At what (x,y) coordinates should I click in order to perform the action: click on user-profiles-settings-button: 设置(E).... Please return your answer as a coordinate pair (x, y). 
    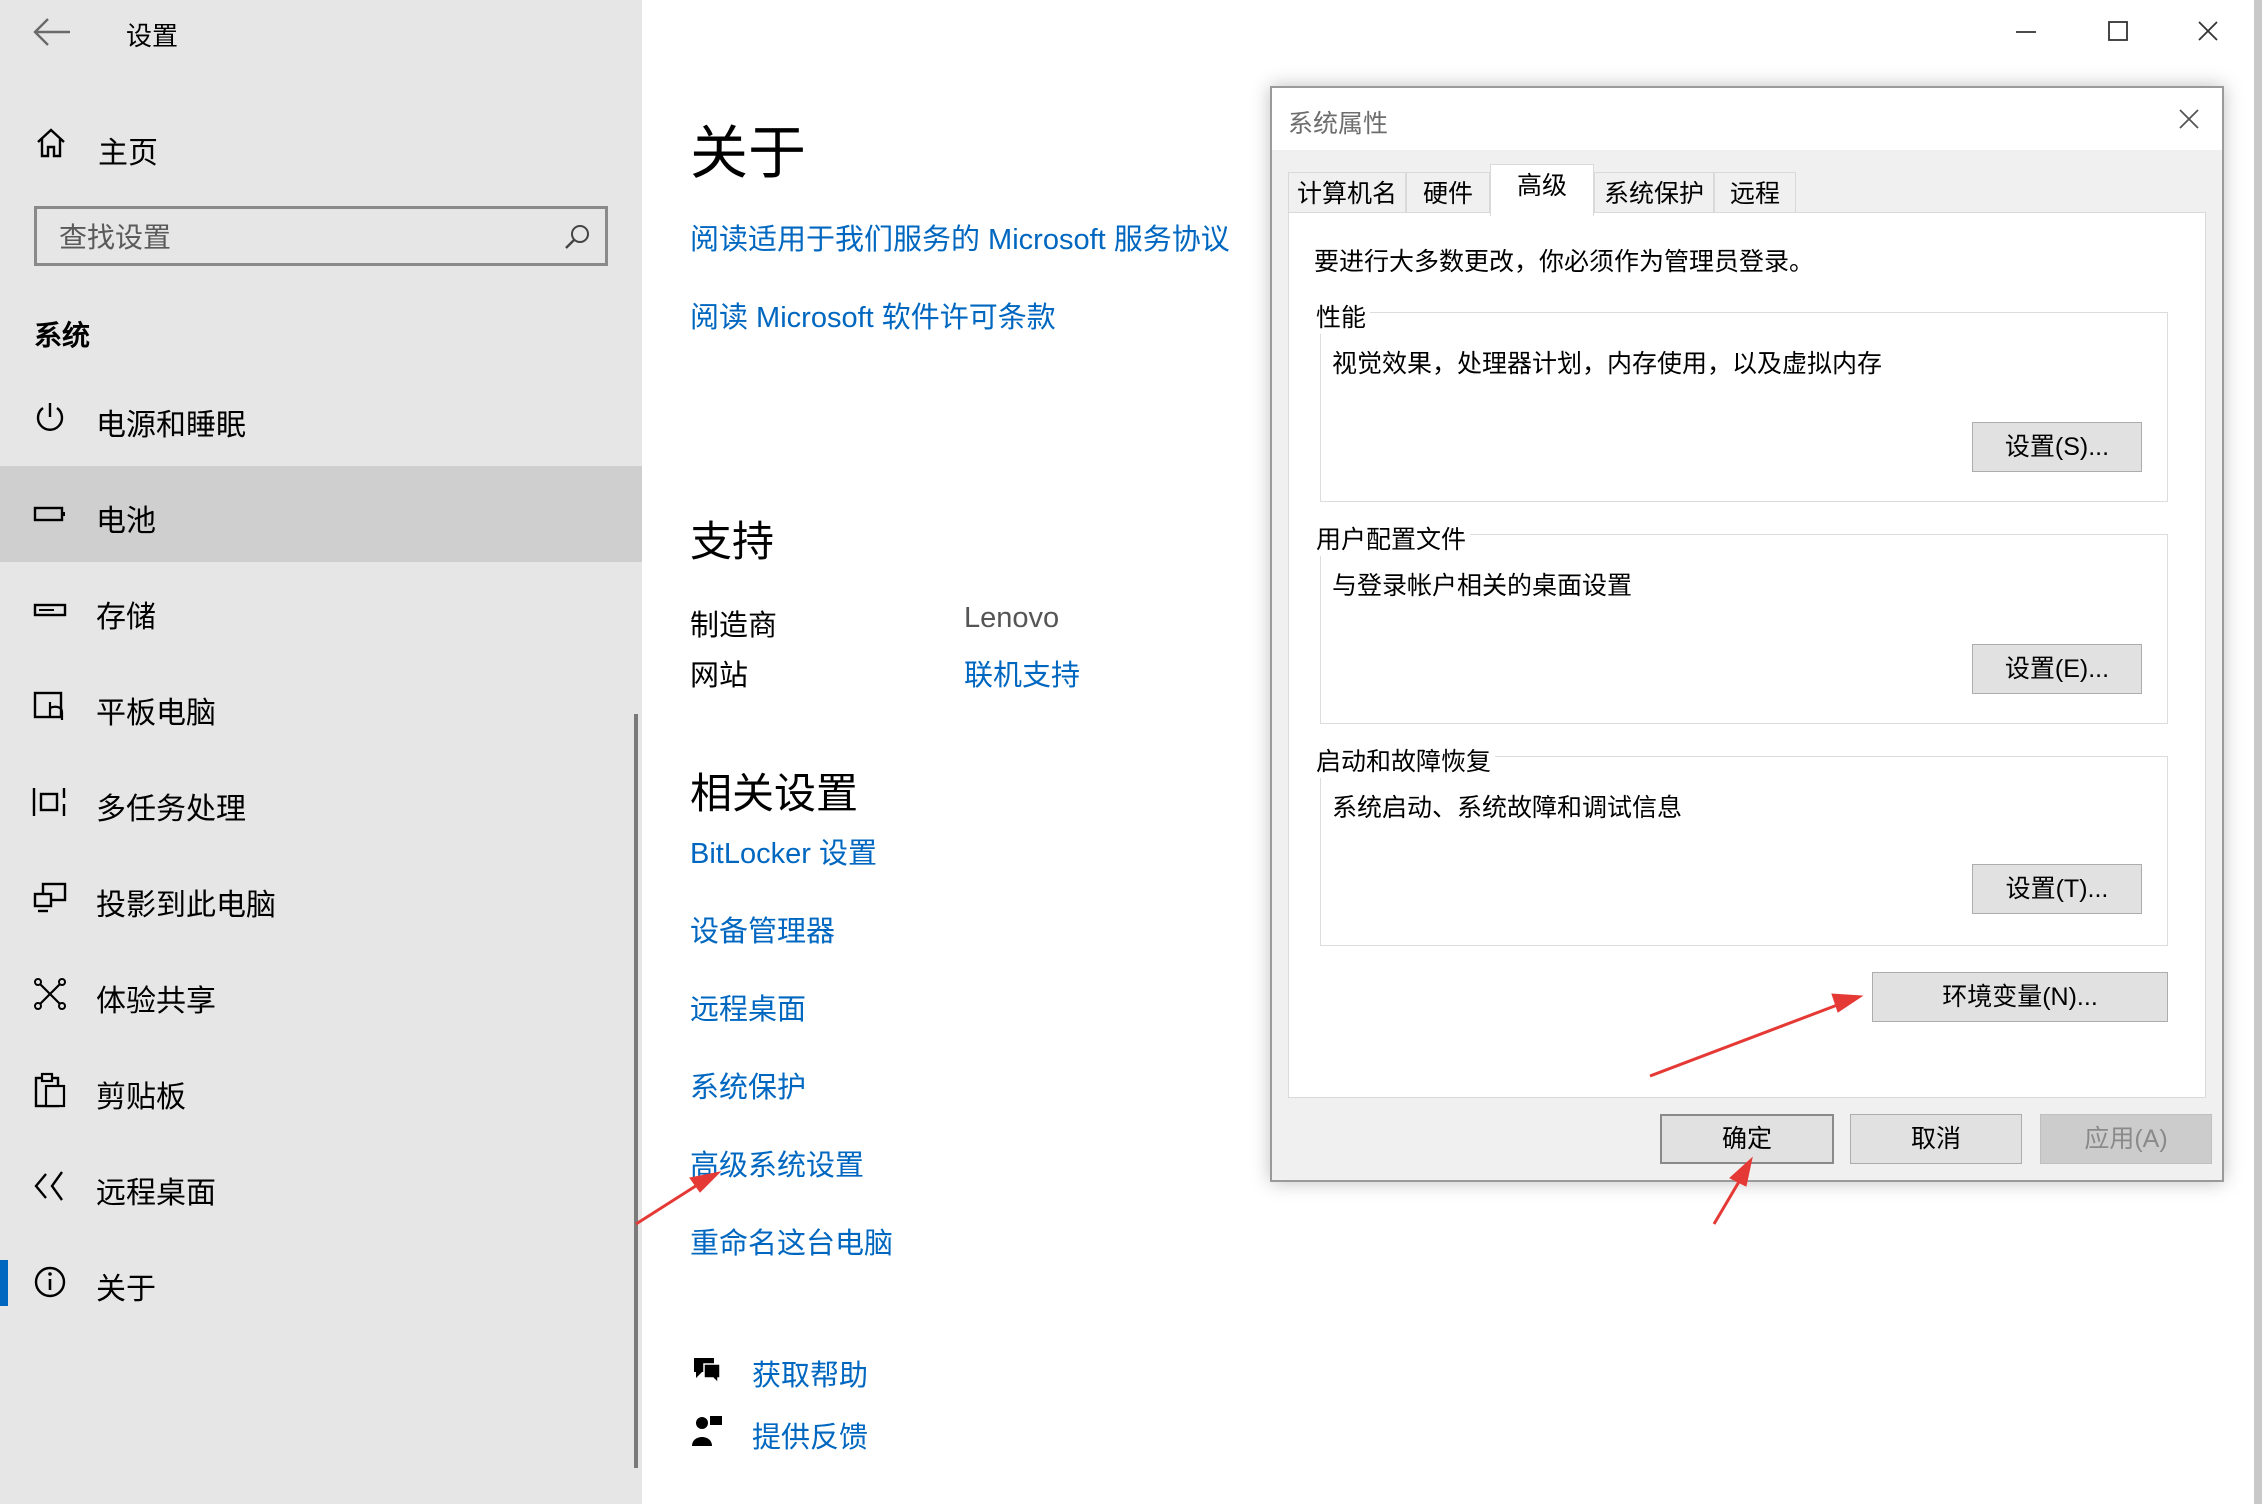
    Looking at the image, I should click on (2057, 669).